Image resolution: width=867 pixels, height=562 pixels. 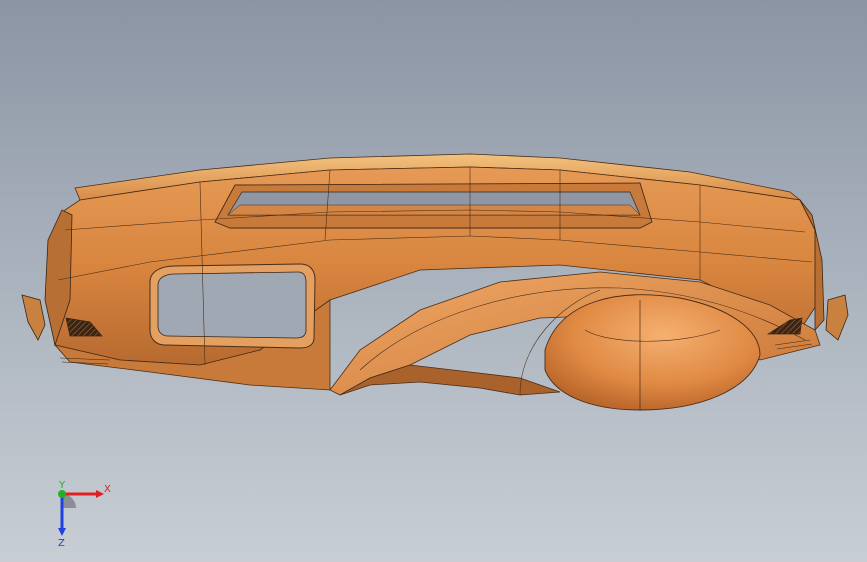 I want to click on x-axis-label: X, so click(x=107, y=489).